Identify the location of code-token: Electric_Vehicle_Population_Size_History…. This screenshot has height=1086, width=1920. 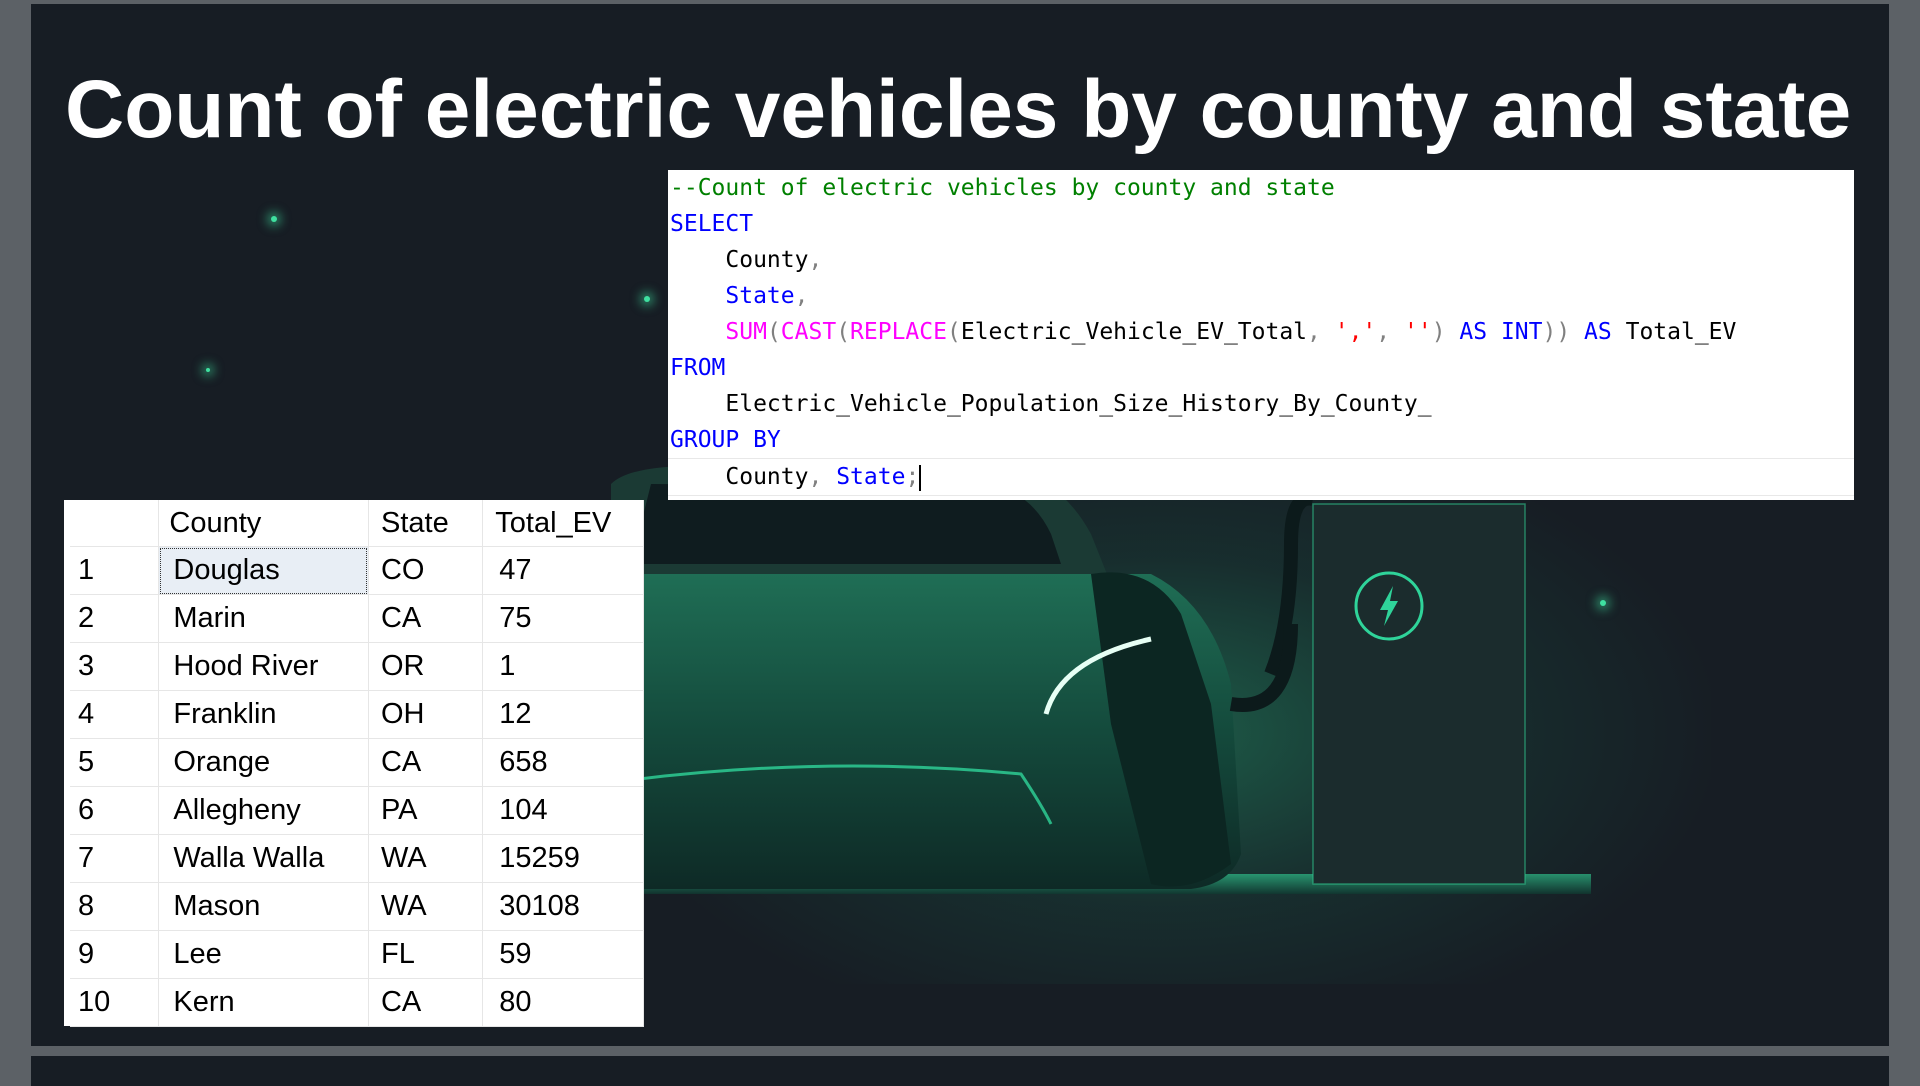
(1051, 404).